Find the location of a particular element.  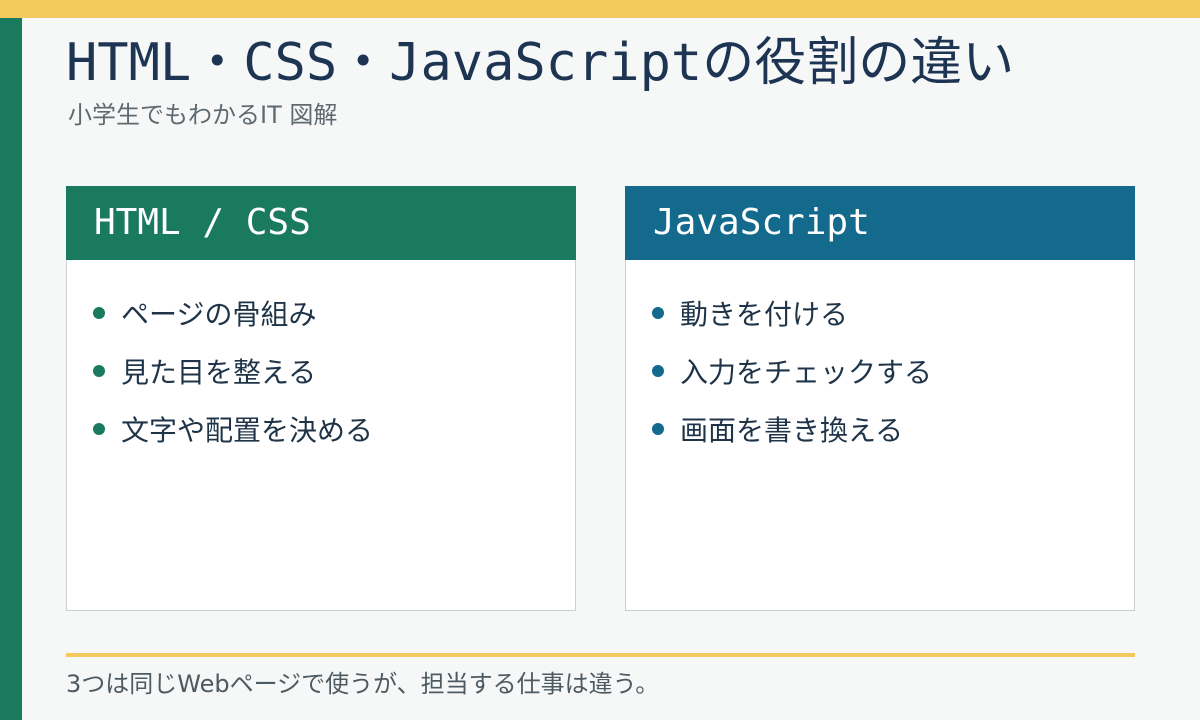

list-item: 入力をチェックする is located at coordinates (893, 371).